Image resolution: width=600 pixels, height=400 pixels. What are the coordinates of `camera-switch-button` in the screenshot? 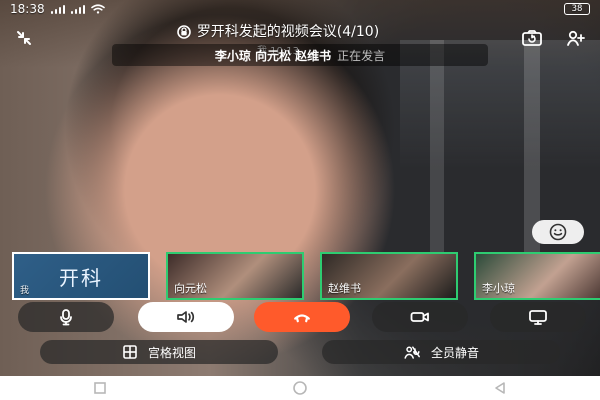 It's located at (532, 38).